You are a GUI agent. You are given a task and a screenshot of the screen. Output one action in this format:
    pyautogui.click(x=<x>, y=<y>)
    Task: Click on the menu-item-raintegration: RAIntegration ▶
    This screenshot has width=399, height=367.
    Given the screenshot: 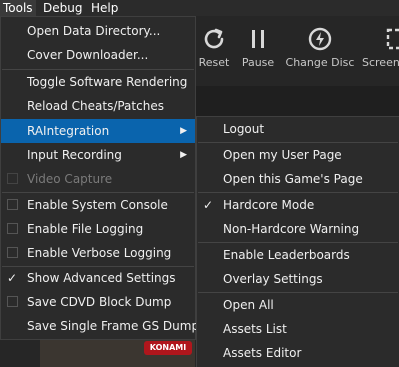 What is the action you would take?
    pyautogui.click(x=98, y=131)
    